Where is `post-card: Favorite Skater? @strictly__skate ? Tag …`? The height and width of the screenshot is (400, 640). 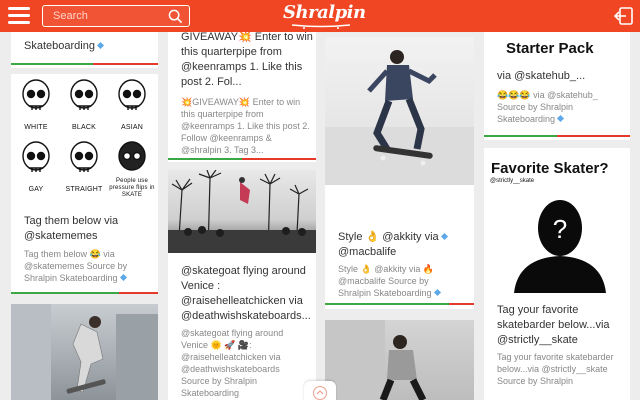 post-card: Favorite Skater? @strictly__skate ? Tag … is located at coordinates (557, 274).